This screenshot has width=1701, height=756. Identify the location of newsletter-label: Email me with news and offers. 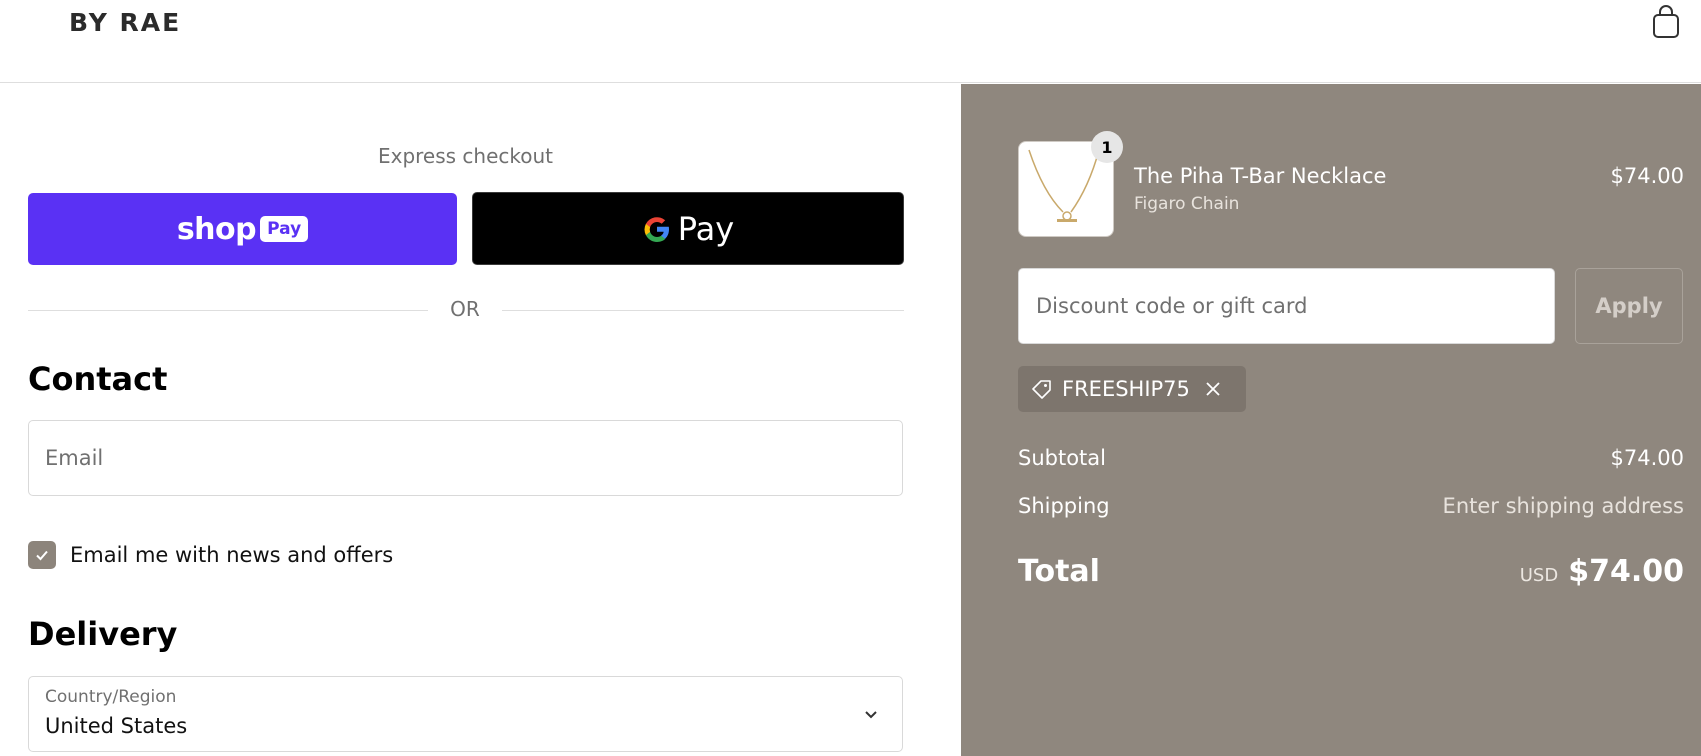
(232, 555).